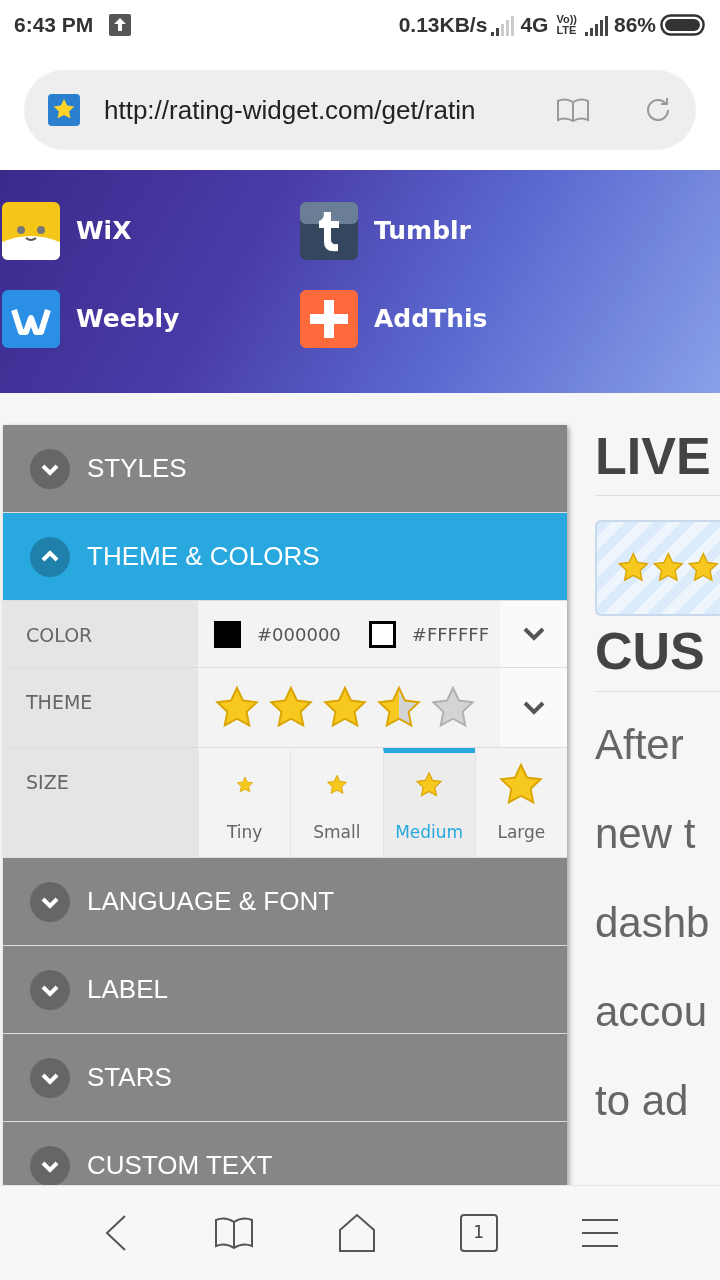 Image resolution: width=720 pixels, height=1280 pixels. Describe the element at coordinates (683, 25) in the screenshot. I see `battery-icon` at that location.